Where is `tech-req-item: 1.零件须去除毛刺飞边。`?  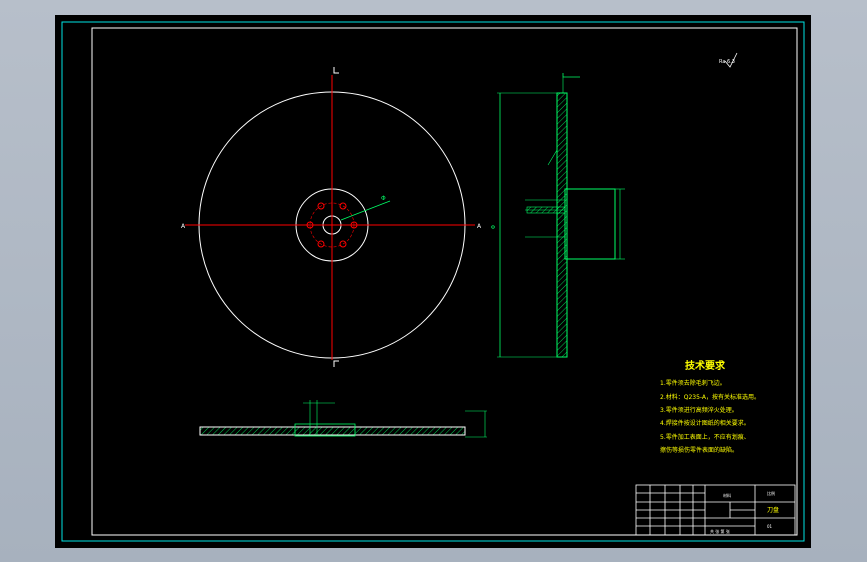 tech-req-item: 1.零件须去除毛刺飞边。 is located at coordinates (693, 383).